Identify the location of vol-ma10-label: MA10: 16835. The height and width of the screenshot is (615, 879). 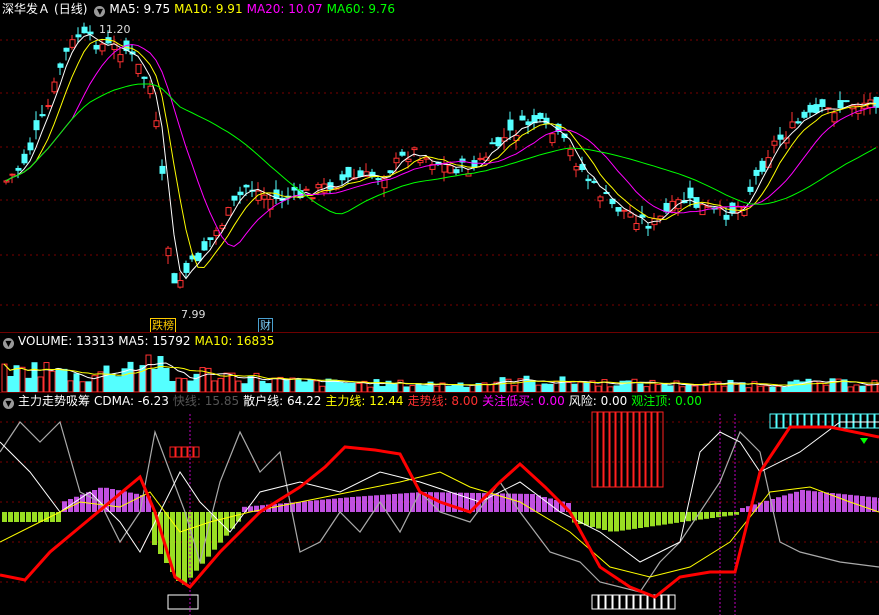
(234, 341).